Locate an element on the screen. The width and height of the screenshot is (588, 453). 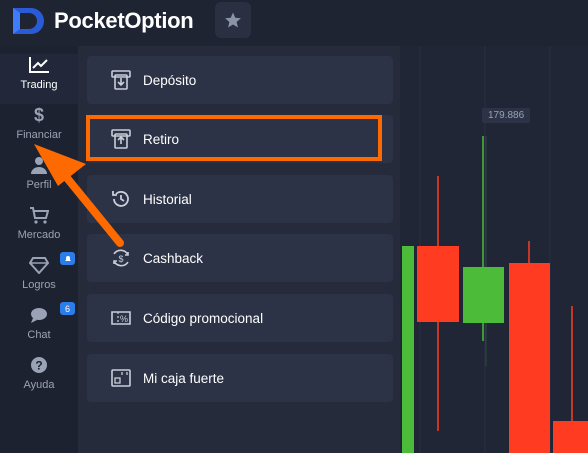
menu-item-cashback: $ Cashback is located at coordinates (240, 258).